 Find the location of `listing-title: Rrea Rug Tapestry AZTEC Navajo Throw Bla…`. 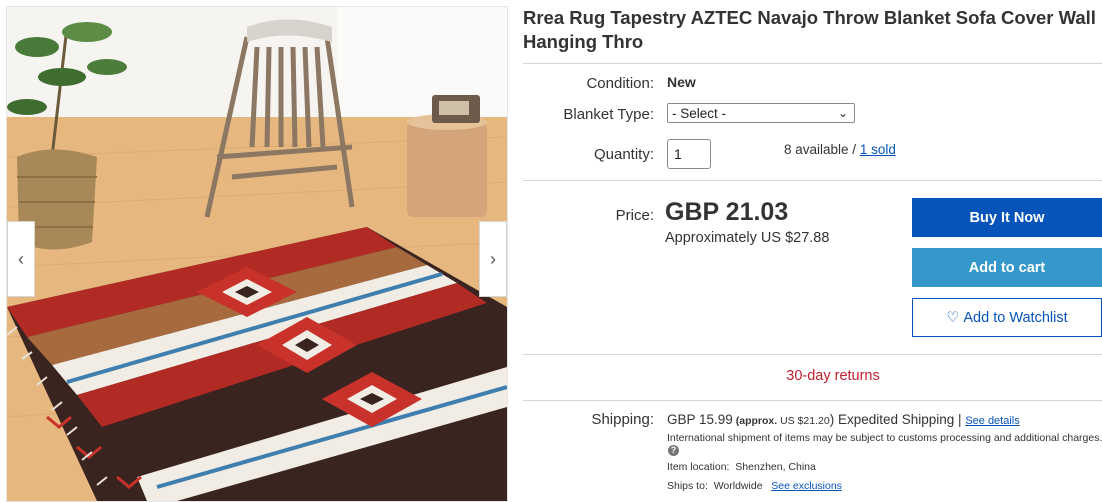

listing-title: Rrea Rug Tapestry AZTEC Navajo Throw Bla… is located at coordinates (809, 29).